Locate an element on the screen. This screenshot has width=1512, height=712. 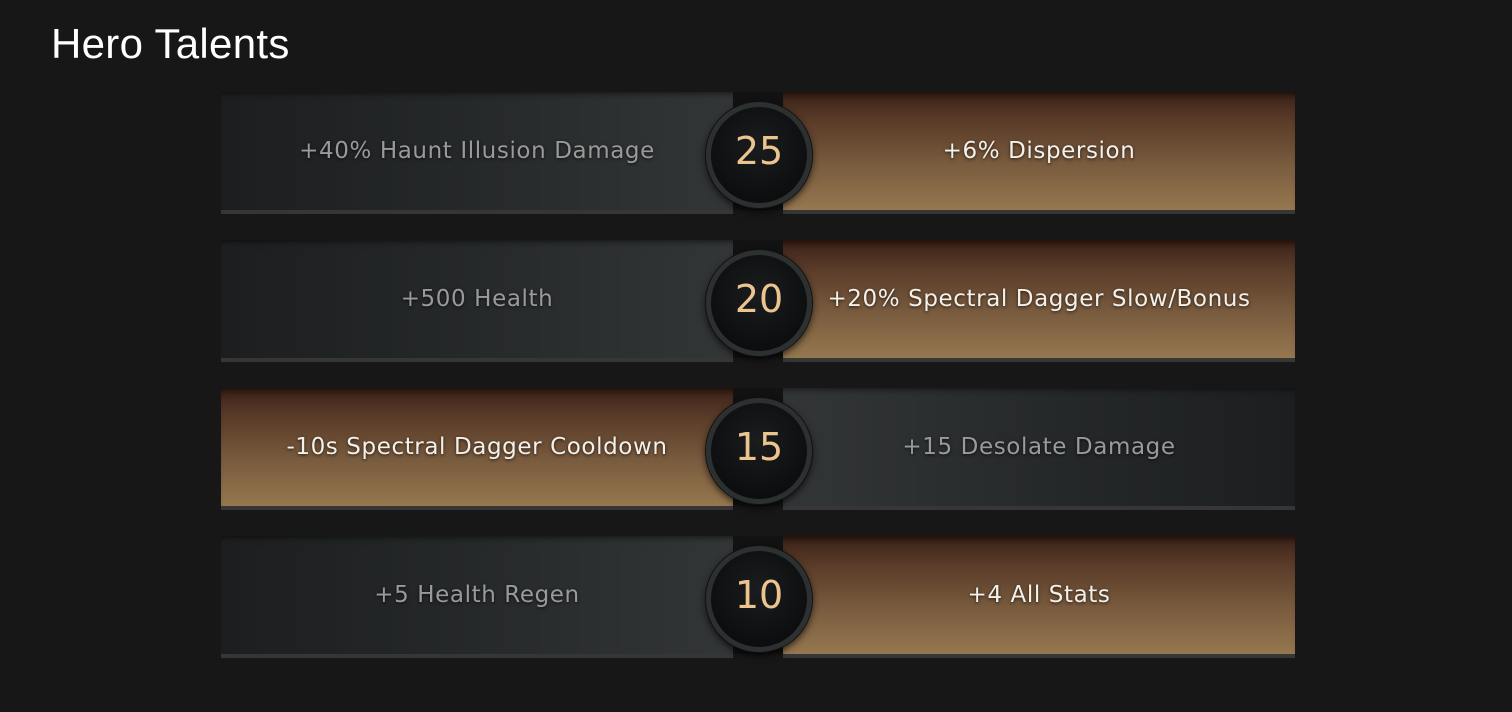
talent-label: -10s Spectral Dagger Cooldown is located at coordinates (477, 447).